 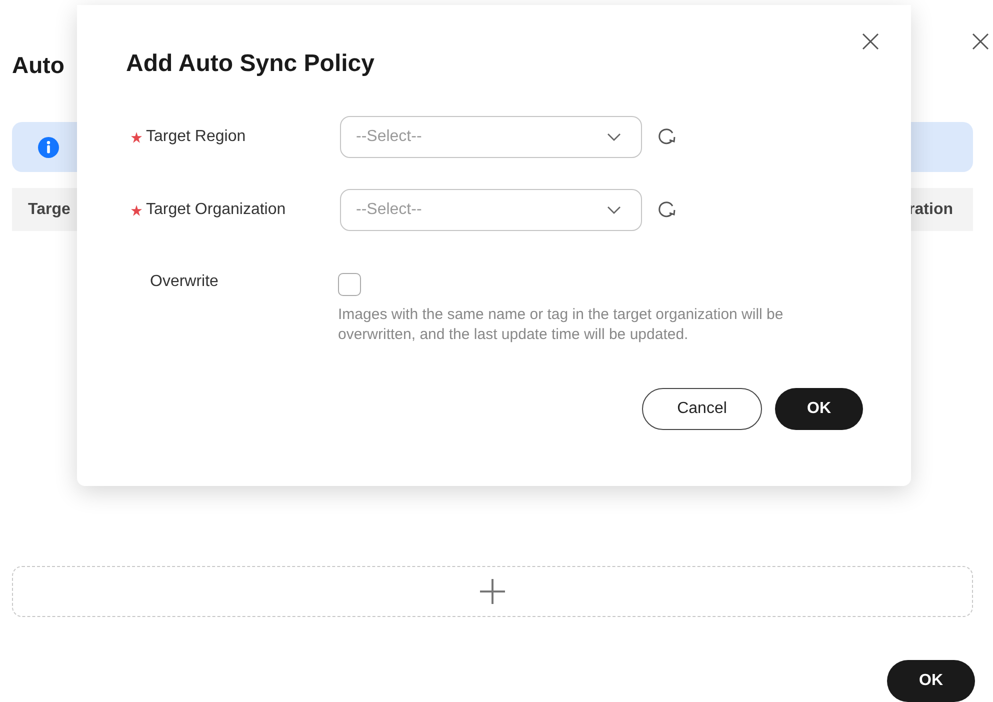 I want to click on dialog-title: Add Auto Sync Policy, so click(x=251, y=64).